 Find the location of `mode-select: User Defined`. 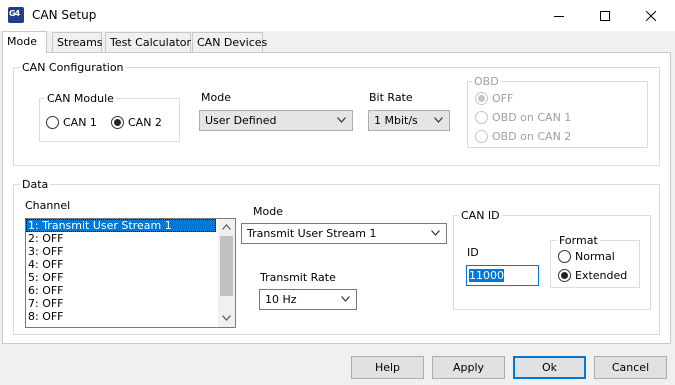

mode-select: User Defined is located at coordinates (276, 120).